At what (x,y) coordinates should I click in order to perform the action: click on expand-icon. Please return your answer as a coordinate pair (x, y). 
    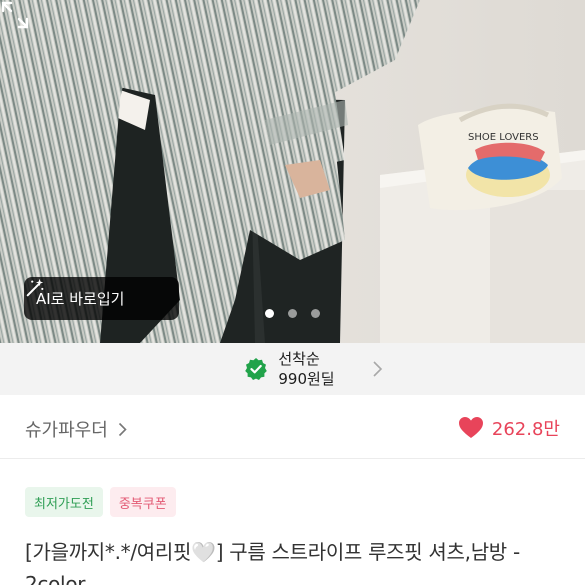
    Looking at the image, I should click on (15, 15).